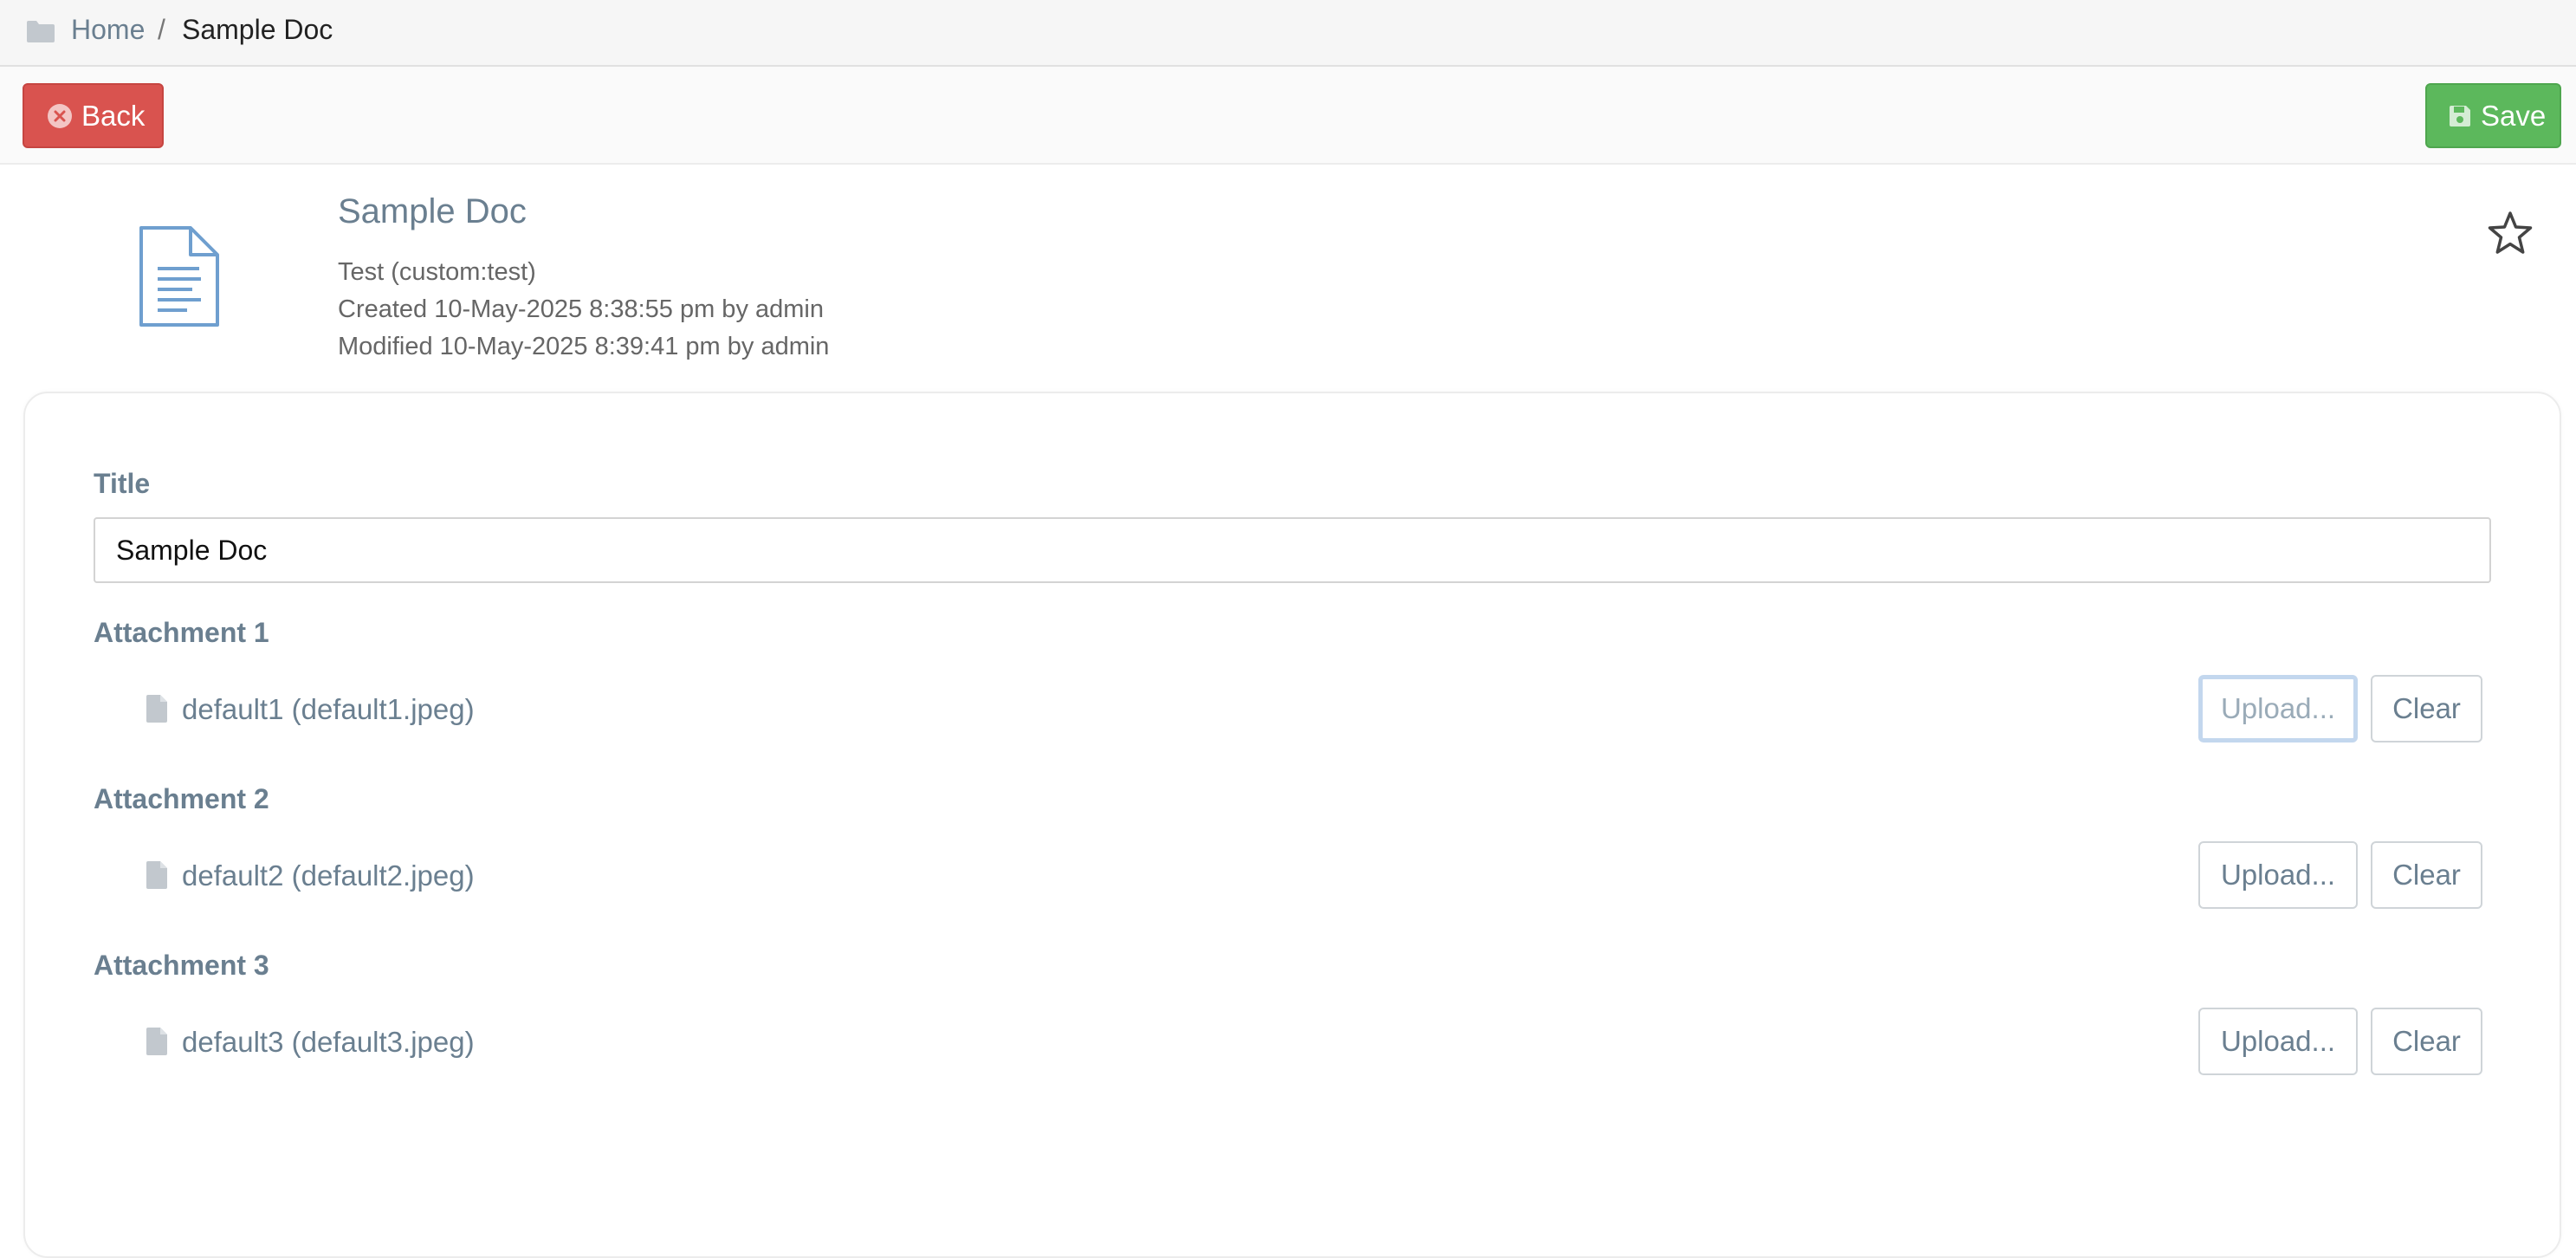  I want to click on attachment-1-file: default1 (default1.jpeg), so click(328, 709).